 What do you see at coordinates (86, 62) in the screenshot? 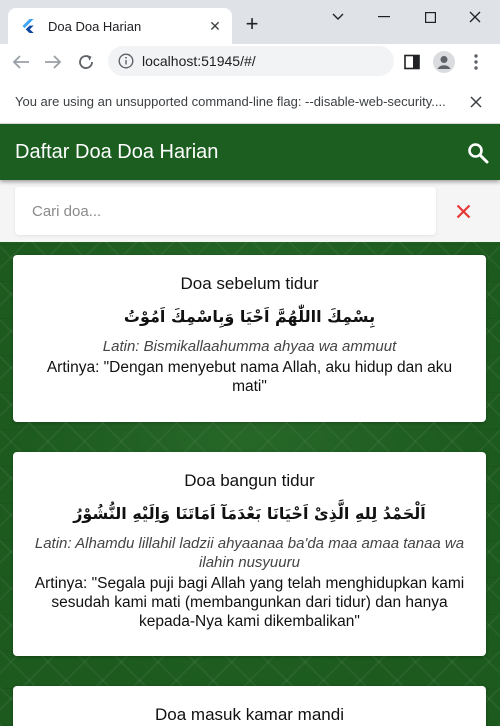
I see `reload-icon` at bounding box center [86, 62].